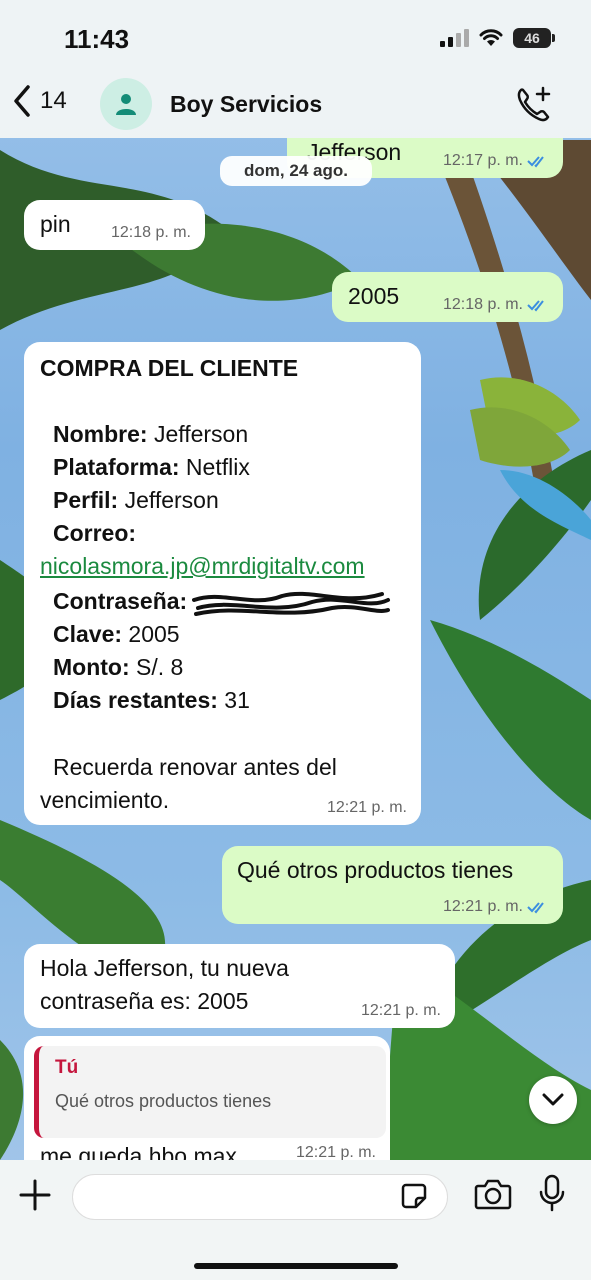 This screenshot has height=1280, width=591. I want to click on plus-icon, so click(35, 1195).